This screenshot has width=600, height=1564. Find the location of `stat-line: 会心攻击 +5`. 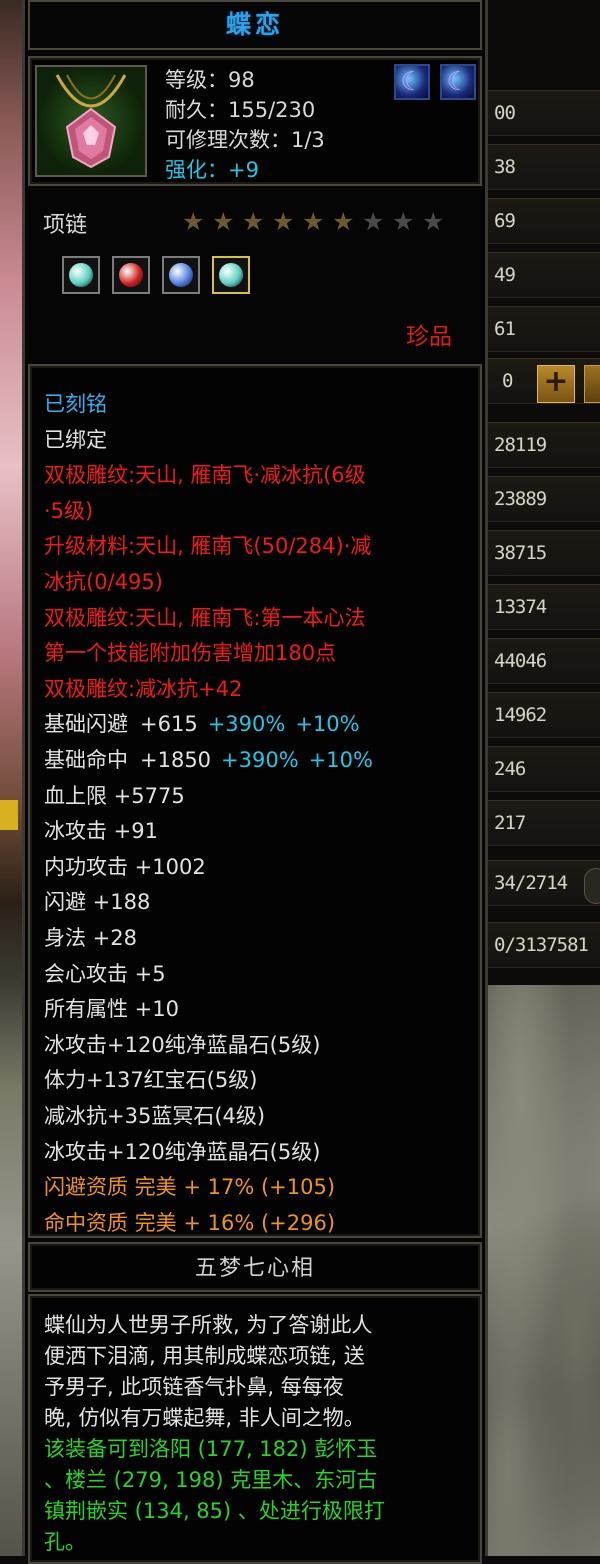

stat-line: 会心攻击 +5 is located at coordinates (105, 974).